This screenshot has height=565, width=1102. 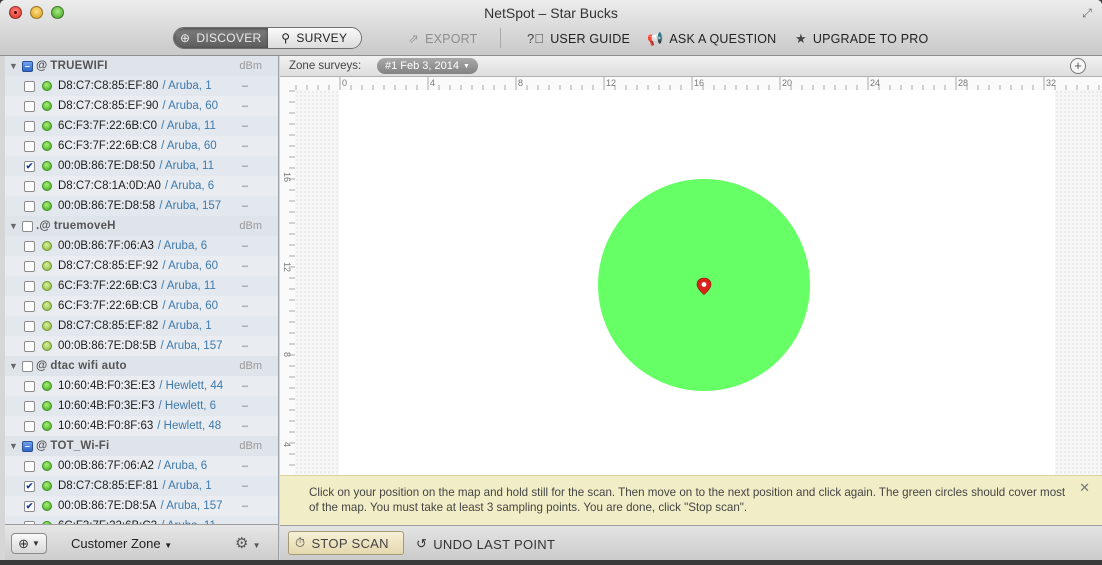 I want to click on vendor-channel: / Aruba, 60, so click(x=190, y=106).